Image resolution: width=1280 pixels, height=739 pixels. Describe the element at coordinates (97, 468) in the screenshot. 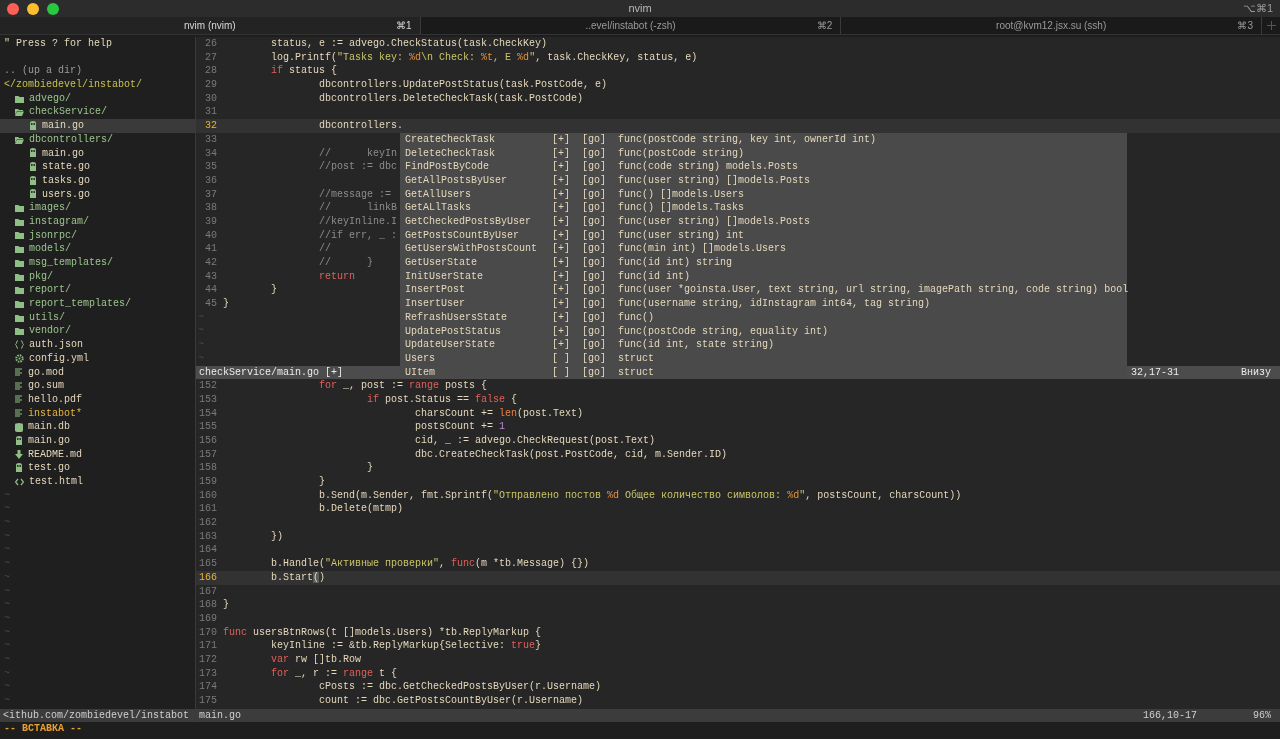

I see `file-item: test.go` at that location.